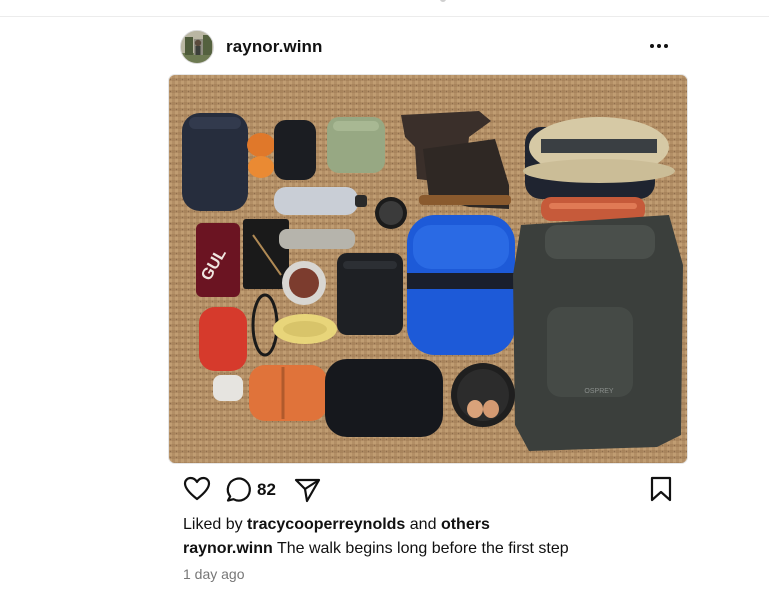 The width and height of the screenshot is (769, 600). What do you see at coordinates (228, 548) in the screenshot?
I see `caption-username-link: raynor.winn` at bounding box center [228, 548].